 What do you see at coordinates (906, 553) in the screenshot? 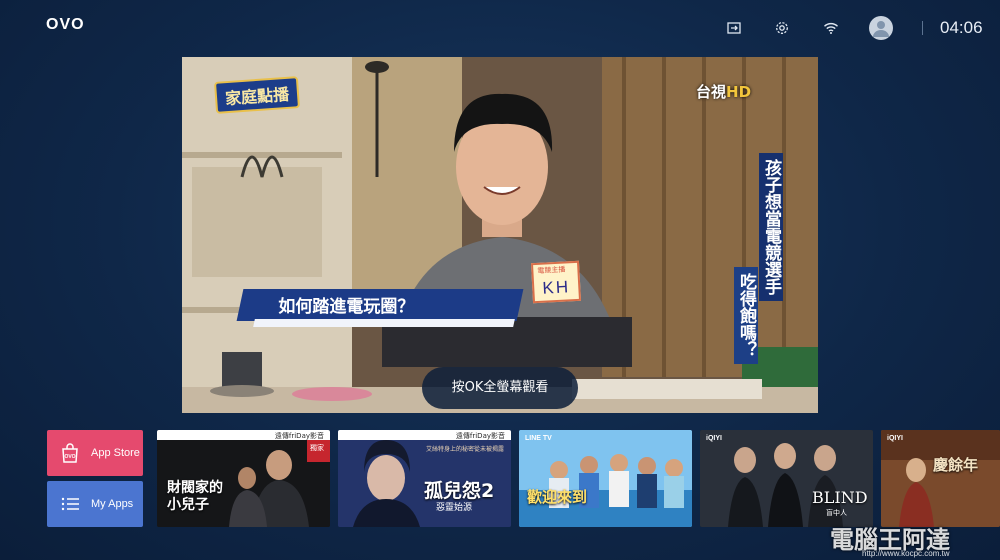
I see `watermark-url: http://www.kocpc.com.tw` at bounding box center [906, 553].